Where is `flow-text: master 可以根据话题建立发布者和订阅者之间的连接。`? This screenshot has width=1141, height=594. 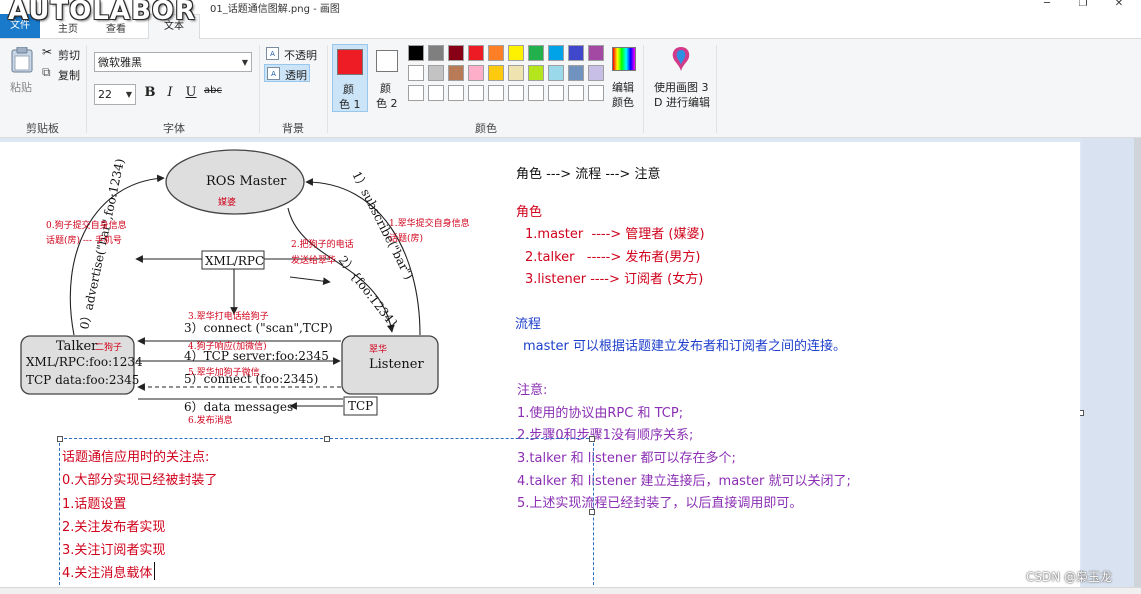 flow-text: master 可以根据话题建立发布者和订阅者之间的连接。 is located at coordinates (684, 346).